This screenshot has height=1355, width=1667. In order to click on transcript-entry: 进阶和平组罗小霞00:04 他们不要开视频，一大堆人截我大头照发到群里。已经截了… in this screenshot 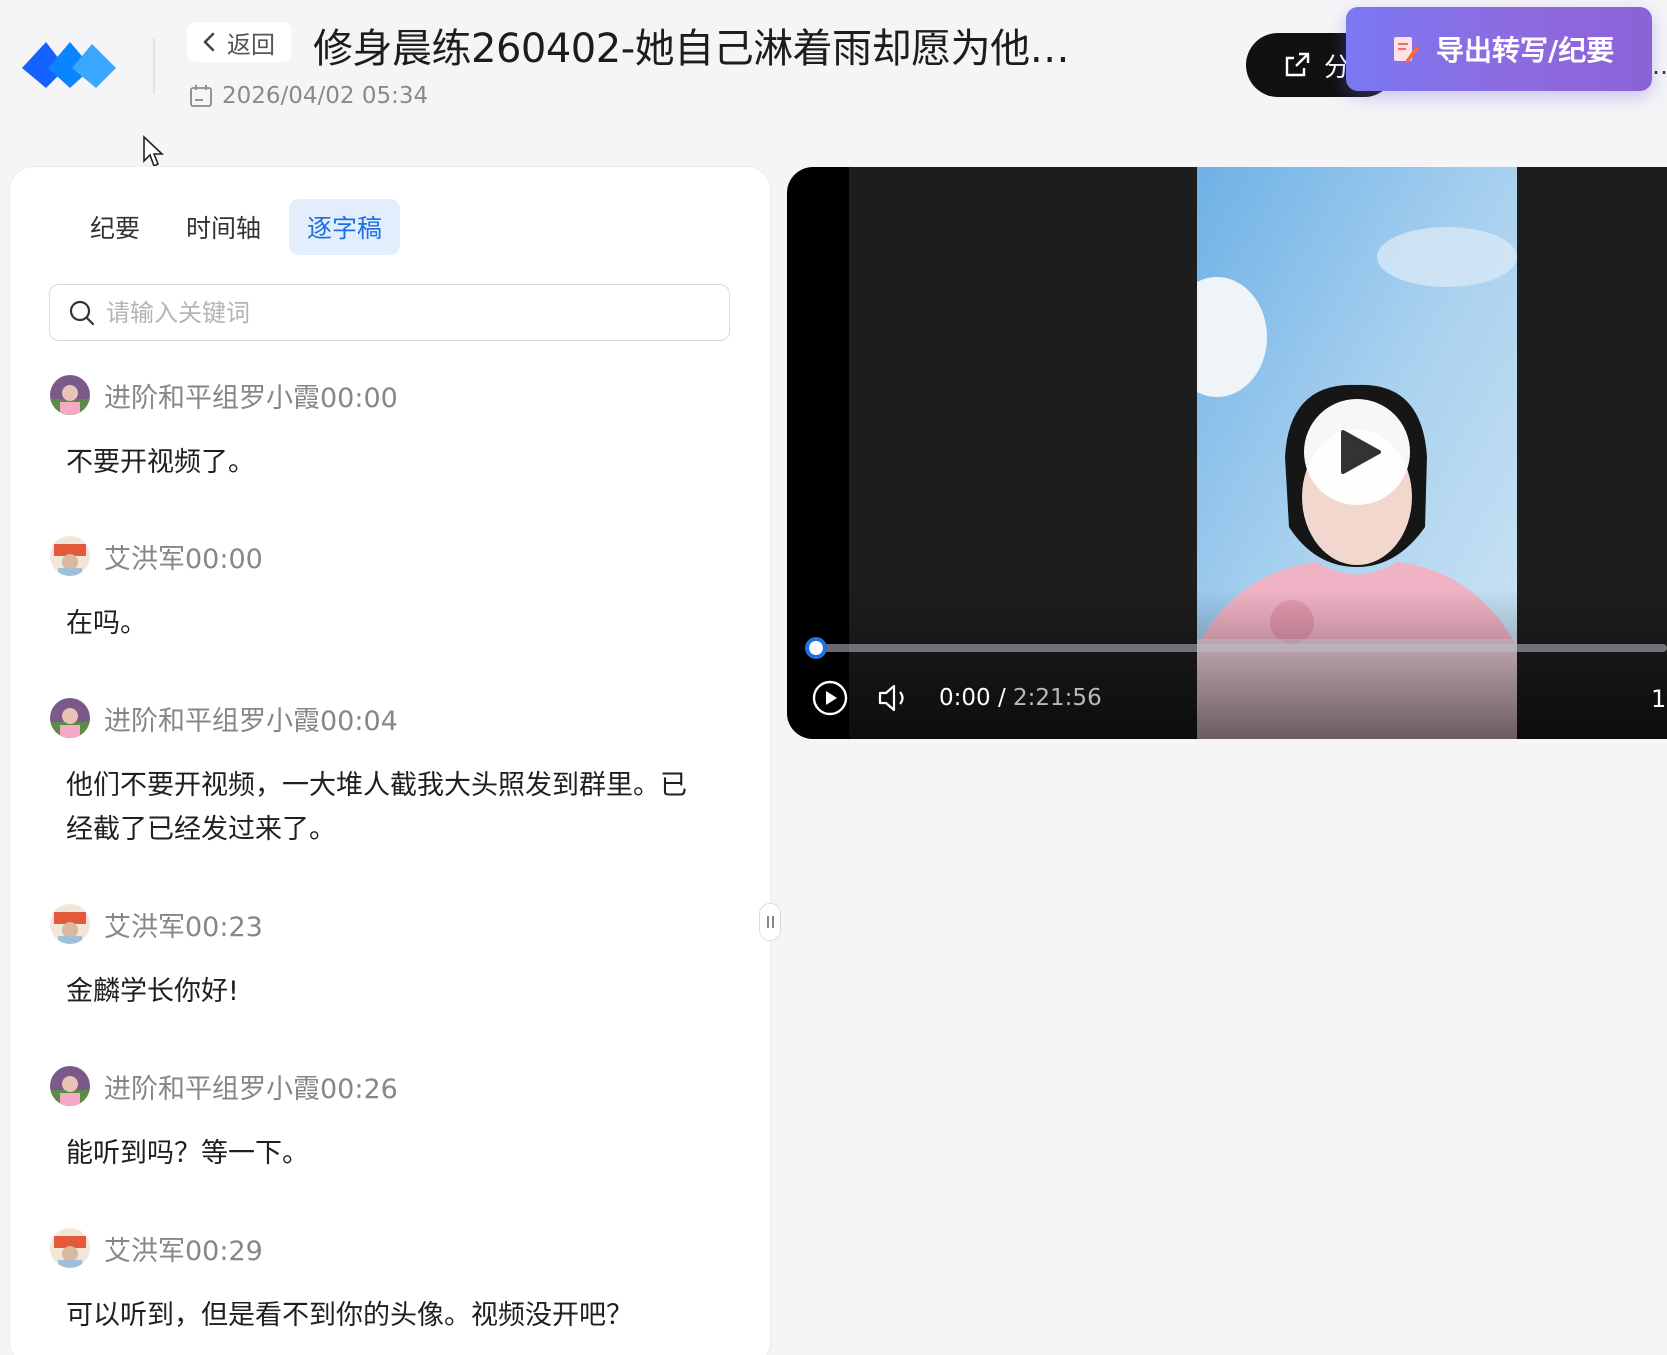, I will do `click(390, 775)`.